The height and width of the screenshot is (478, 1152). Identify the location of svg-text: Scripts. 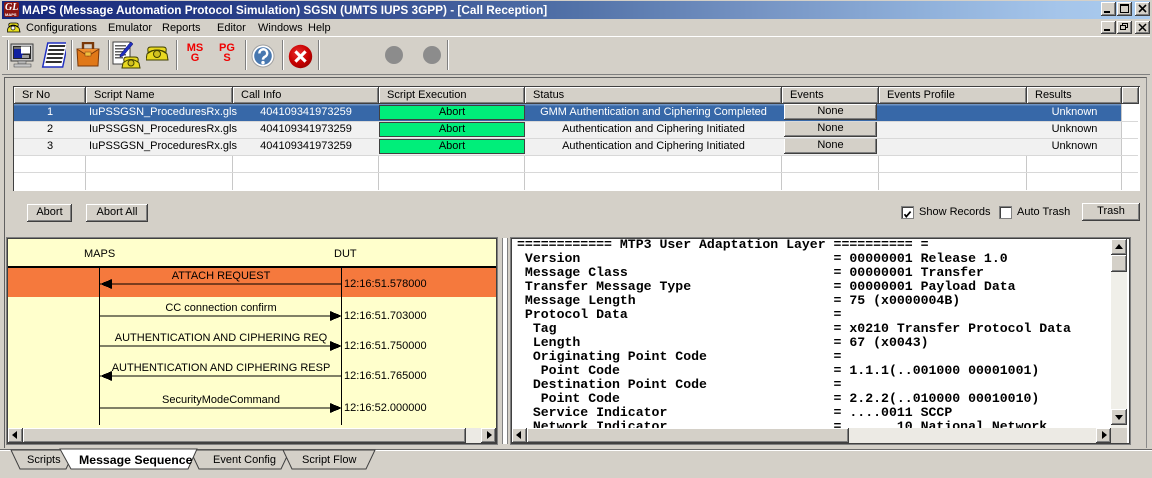
(44, 460).